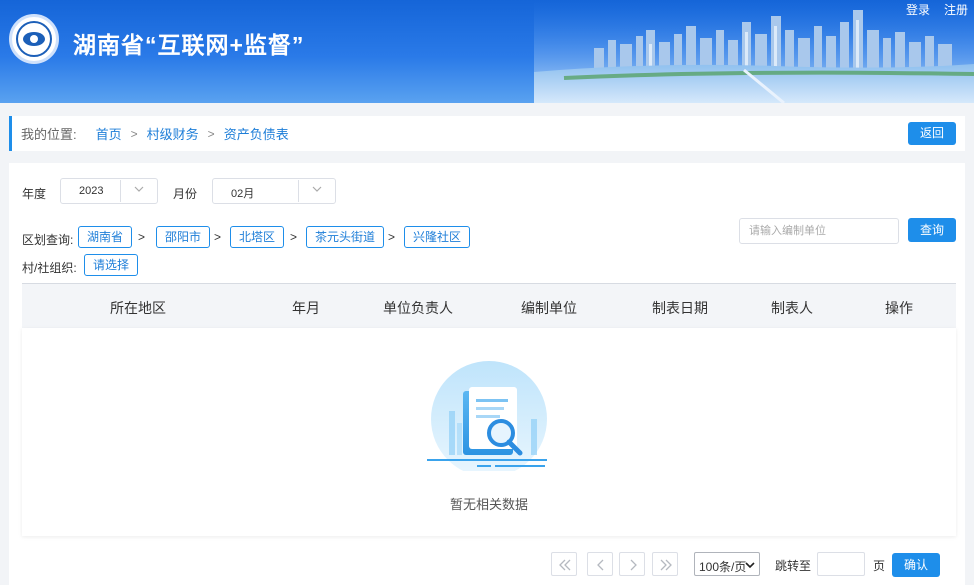 The width and height of the screenshot is (974, 585). I want to click on org-select-button: 请选择, so click(111, 265).